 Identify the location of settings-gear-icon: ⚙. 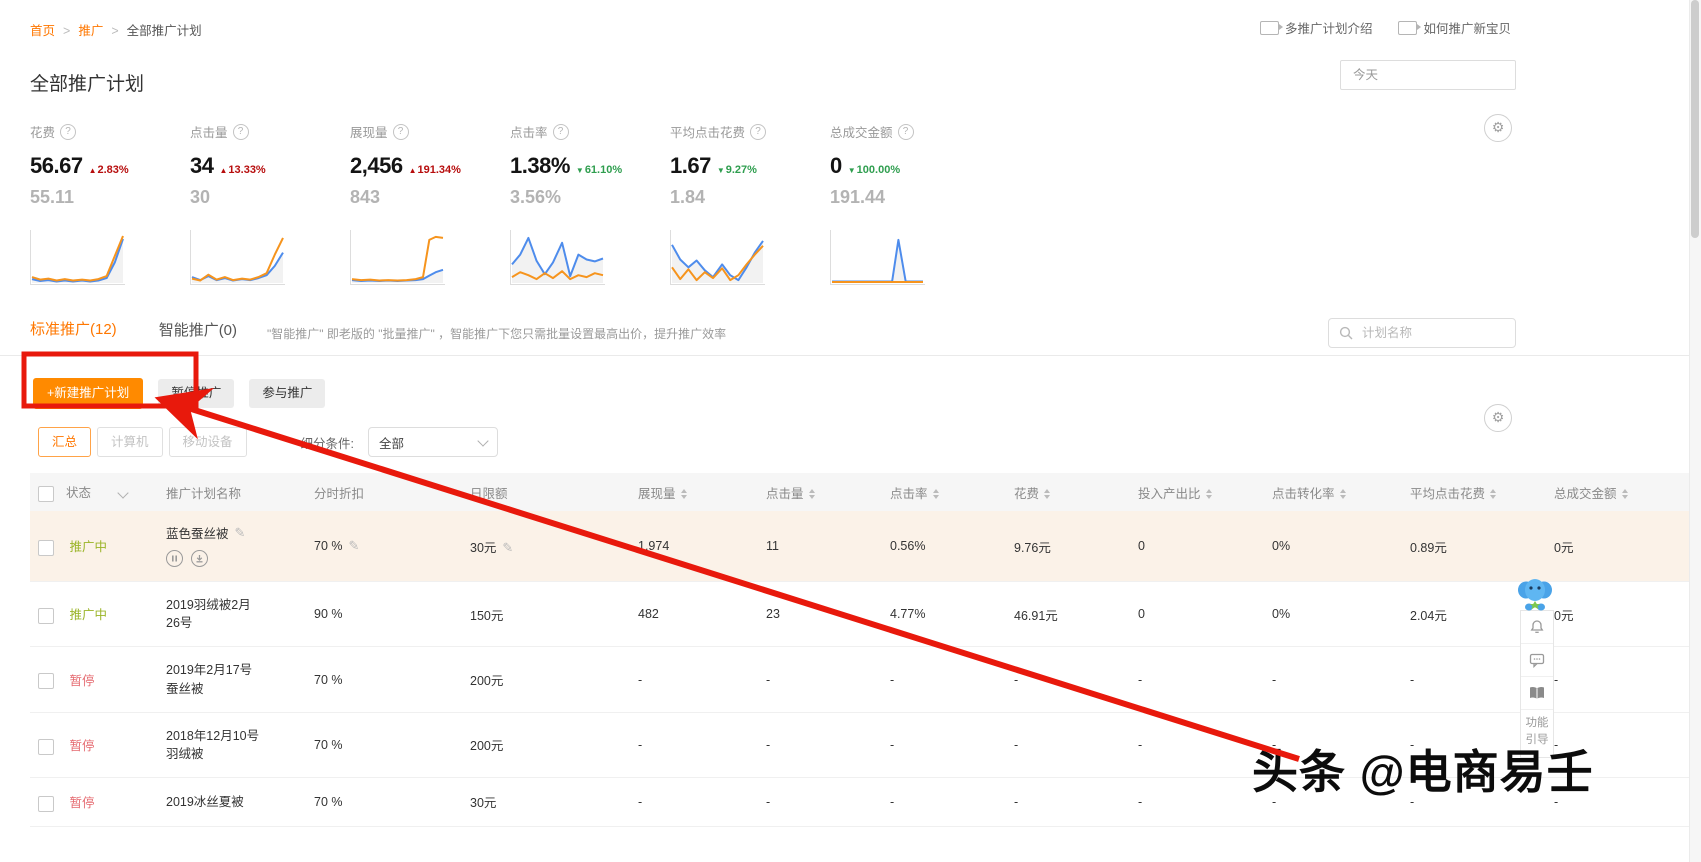
(1498, 128).